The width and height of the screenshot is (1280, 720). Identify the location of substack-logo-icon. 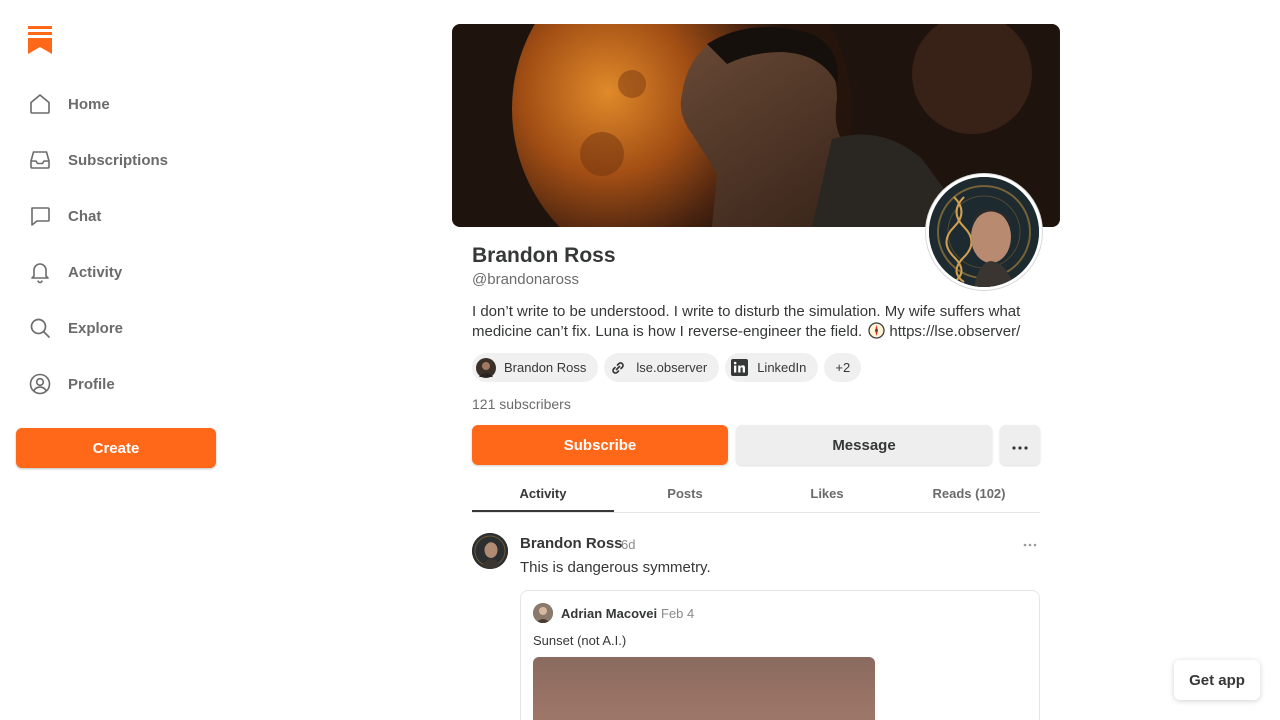
(40, 40).